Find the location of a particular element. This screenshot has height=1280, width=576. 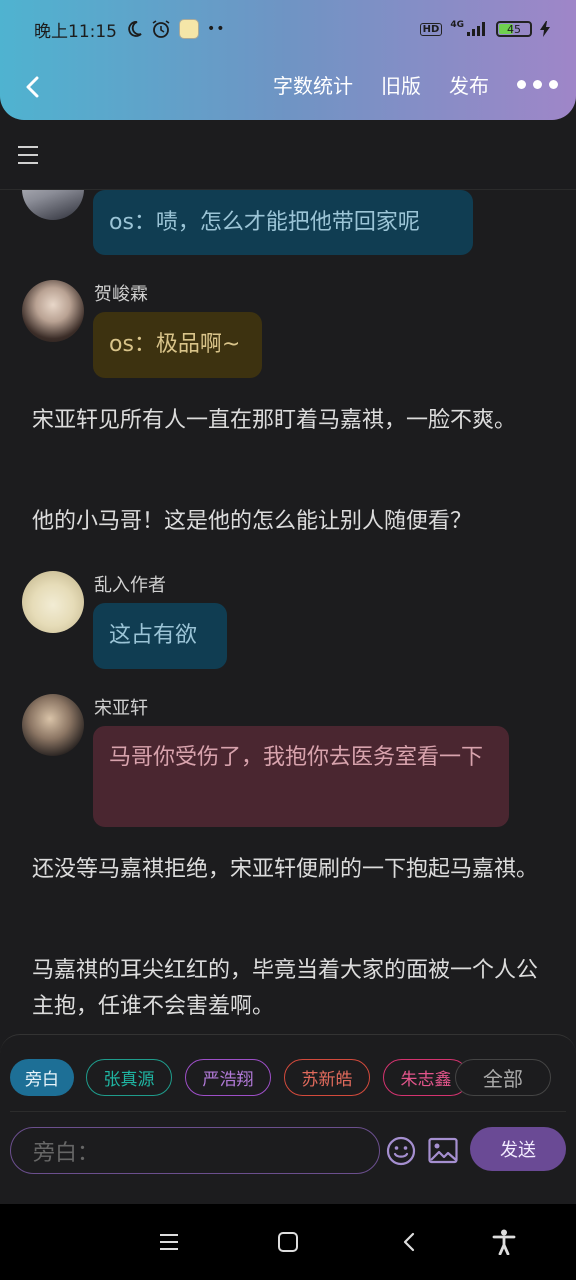

status-time: 晚上11:15 is located at coordinates (75, 31).